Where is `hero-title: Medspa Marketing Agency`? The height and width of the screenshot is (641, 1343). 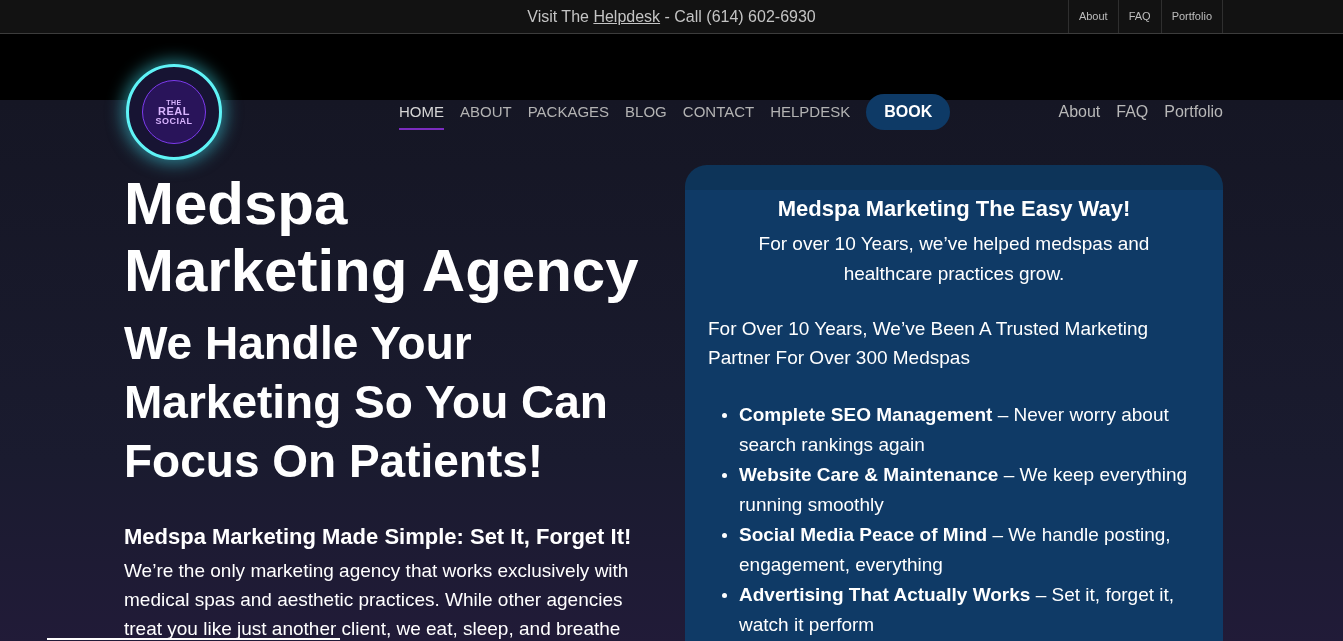 hero-title: Medspa Marketing Agency is located at coordinates (382, 237).